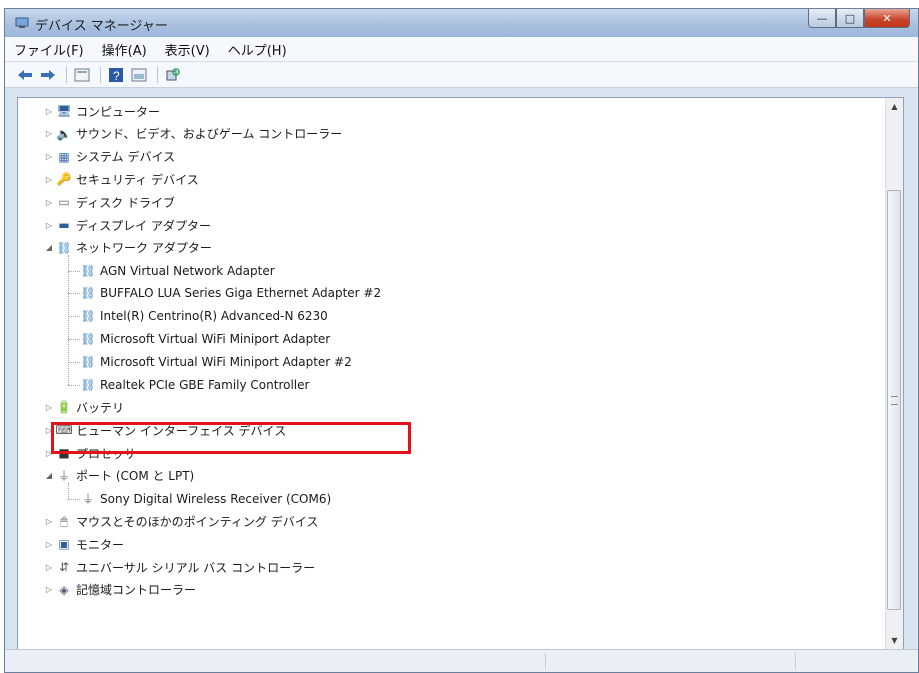 The height and width of the screenshot is (673, 919). What do you see at coordinates (461, 660) in the screenshot?
I see `status-bar` at bounding box center [461, 660].